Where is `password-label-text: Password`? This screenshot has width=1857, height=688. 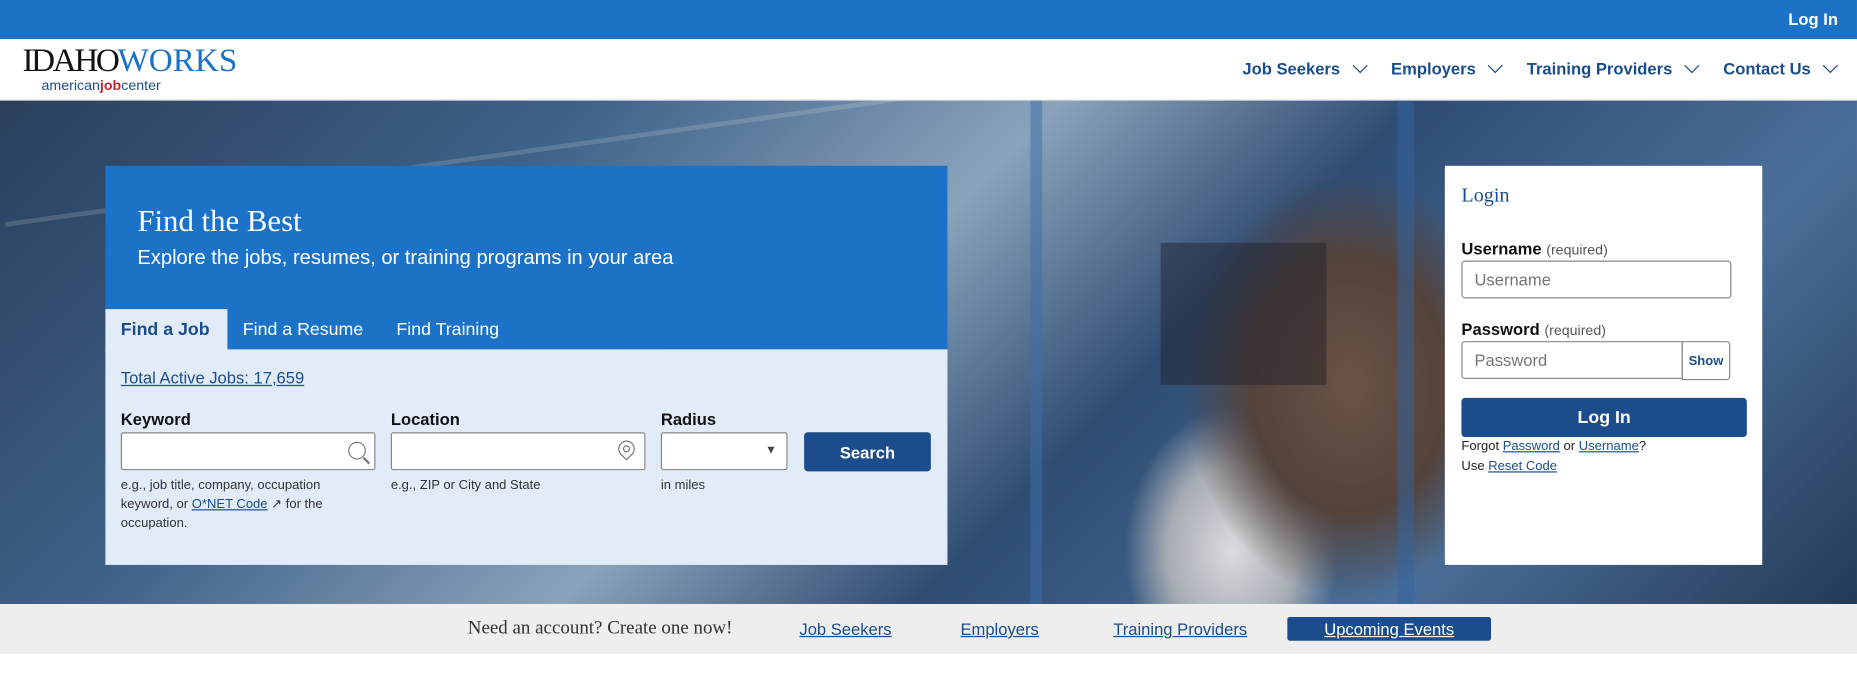 password-label-text: Password is located at coordinates (1500, 329).